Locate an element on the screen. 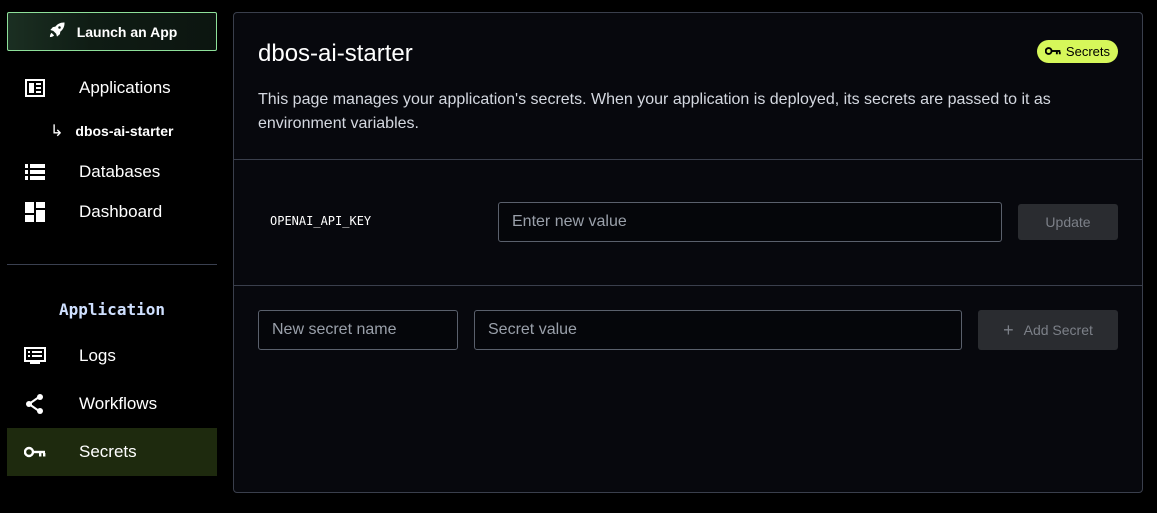 The height and width of the screenshot is (513, 1157). sidebar-item-label: Workflows is located at coordinates (118, 403).